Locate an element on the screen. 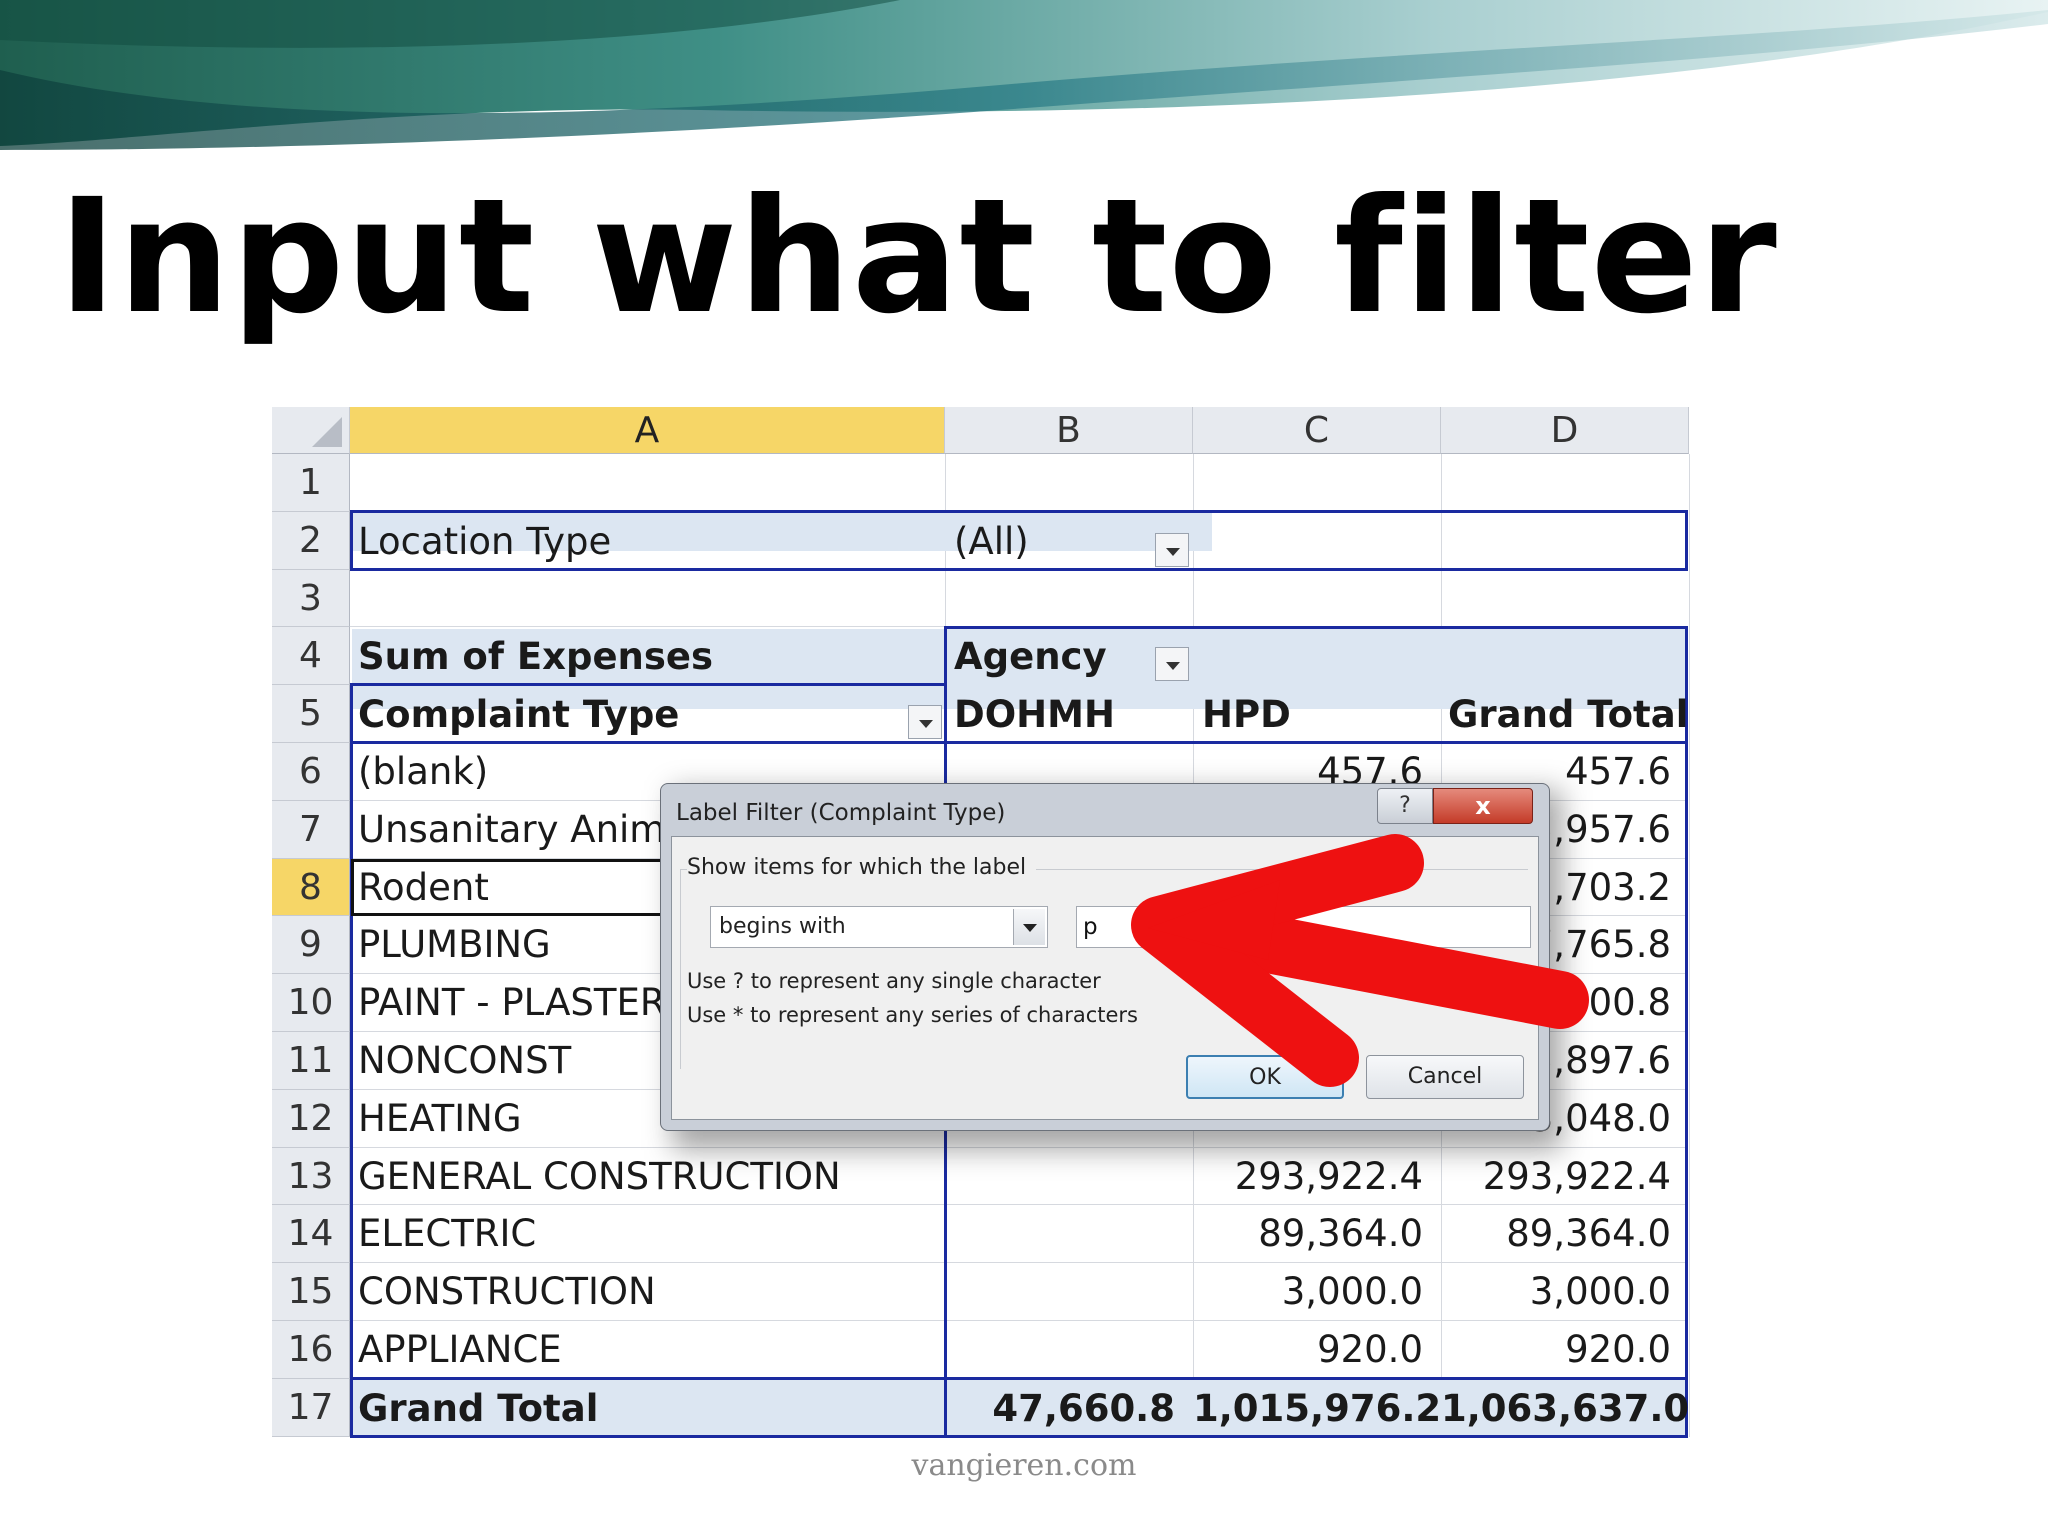 The height and width of the screenshot is (1536, 2048). help-button: ? is located at coordinates (1405, 806).